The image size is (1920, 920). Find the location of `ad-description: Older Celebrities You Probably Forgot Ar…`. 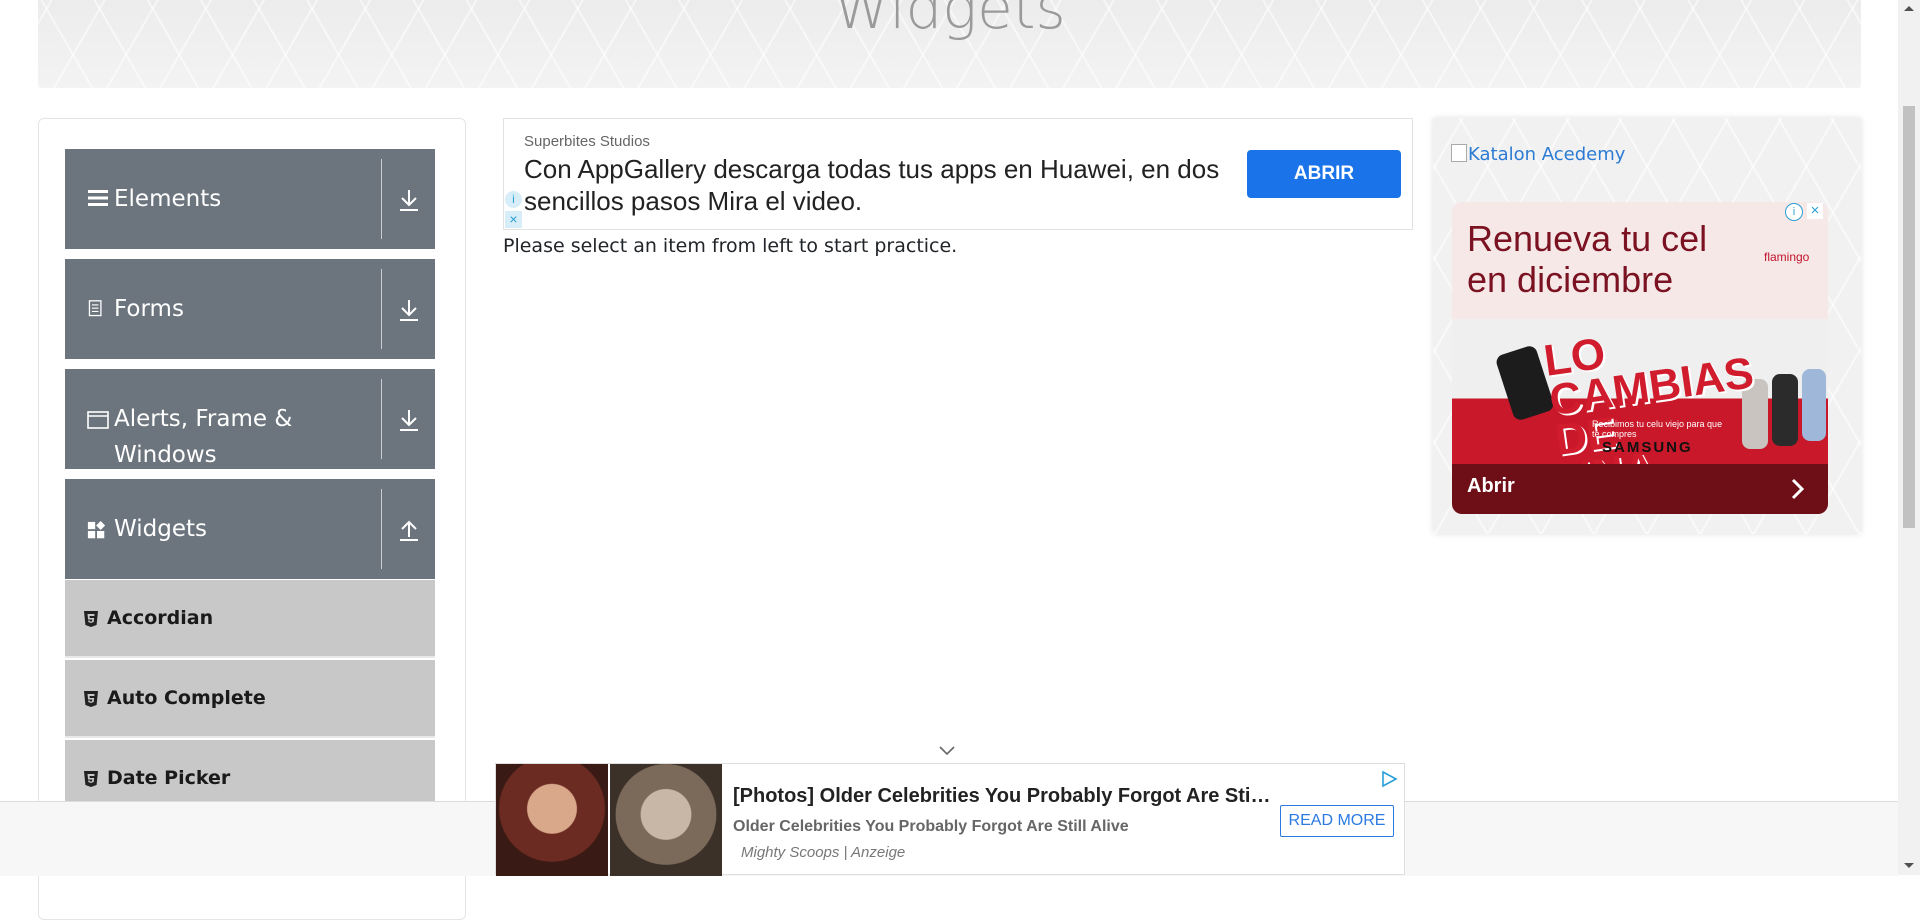

ad-description: Older Celebrities You Probably Forgot Ar… is located at coordinates (931, 826).